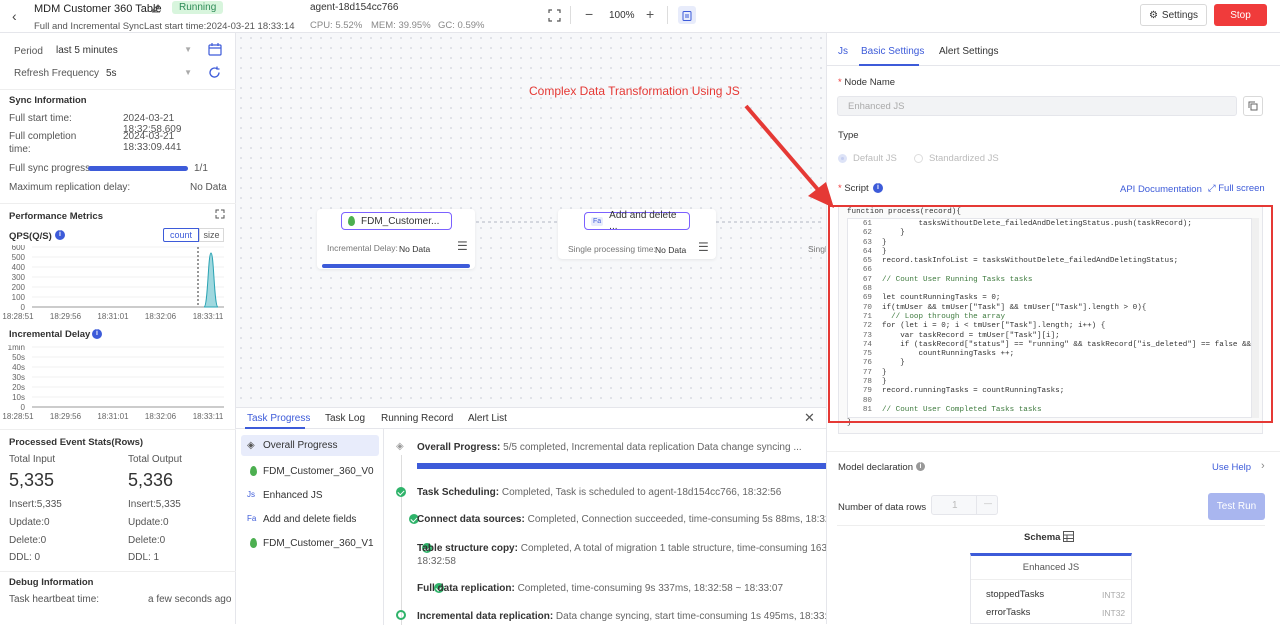  I want to click on calendar-icon, so click(215, 51).